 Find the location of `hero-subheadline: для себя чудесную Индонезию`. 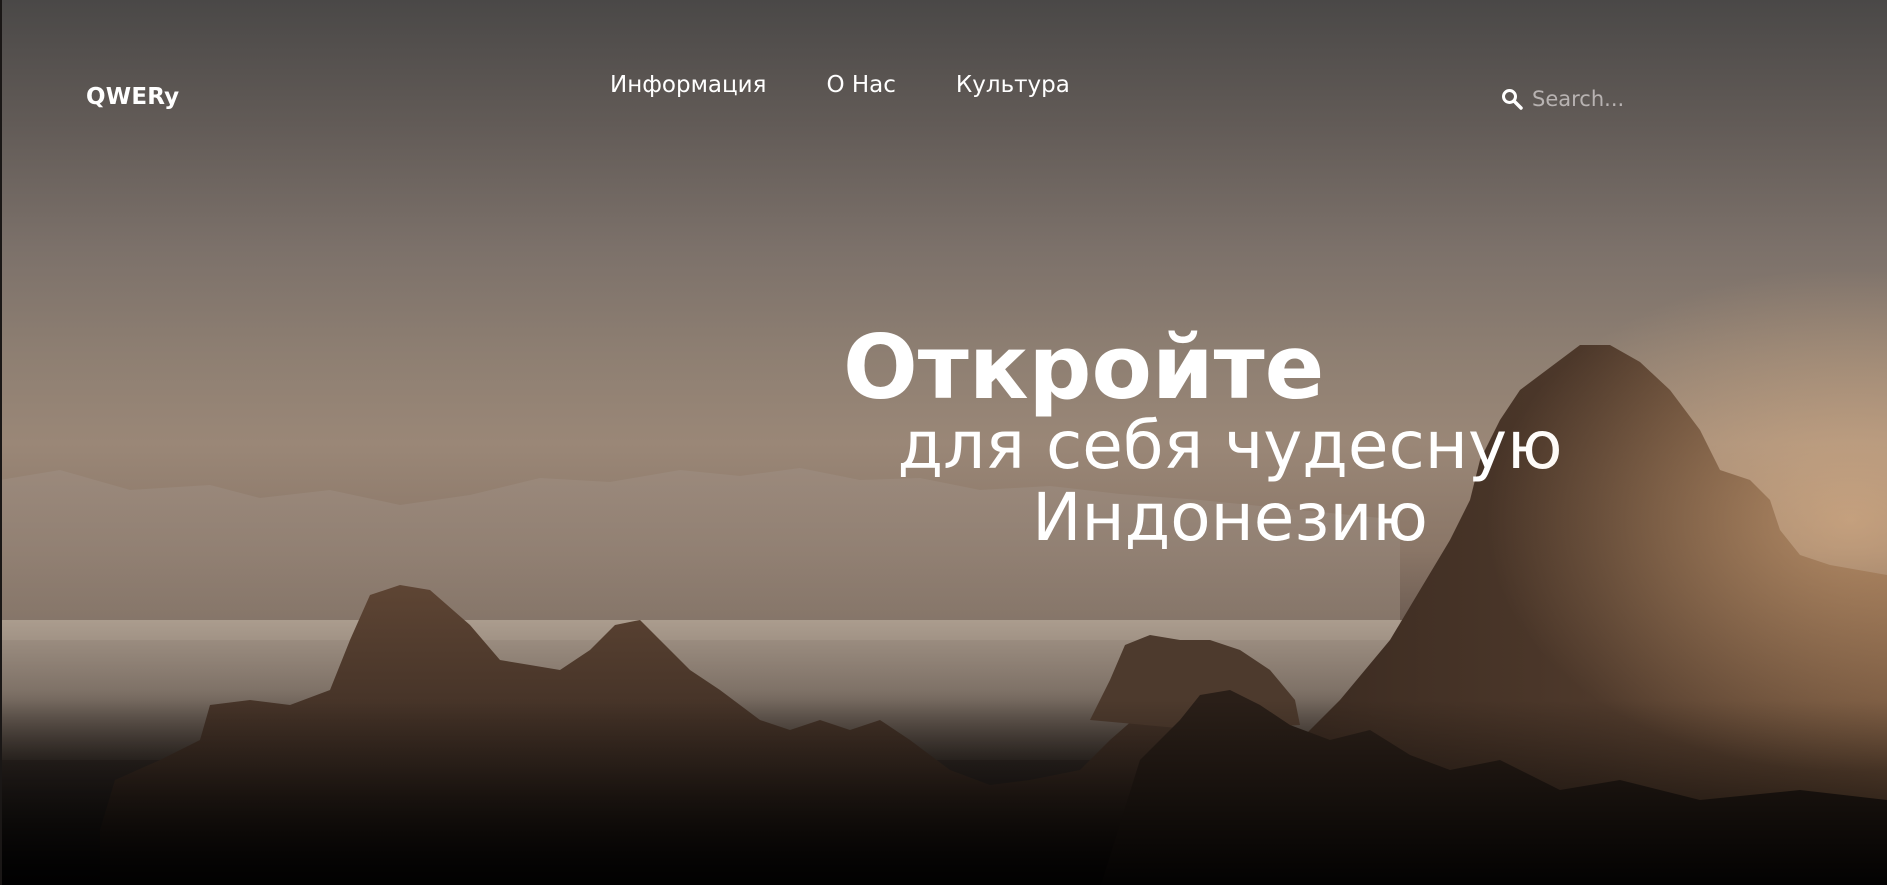

hero-subheadline: для себя чудесную Индонезию is located at coordinates (1230, 482).